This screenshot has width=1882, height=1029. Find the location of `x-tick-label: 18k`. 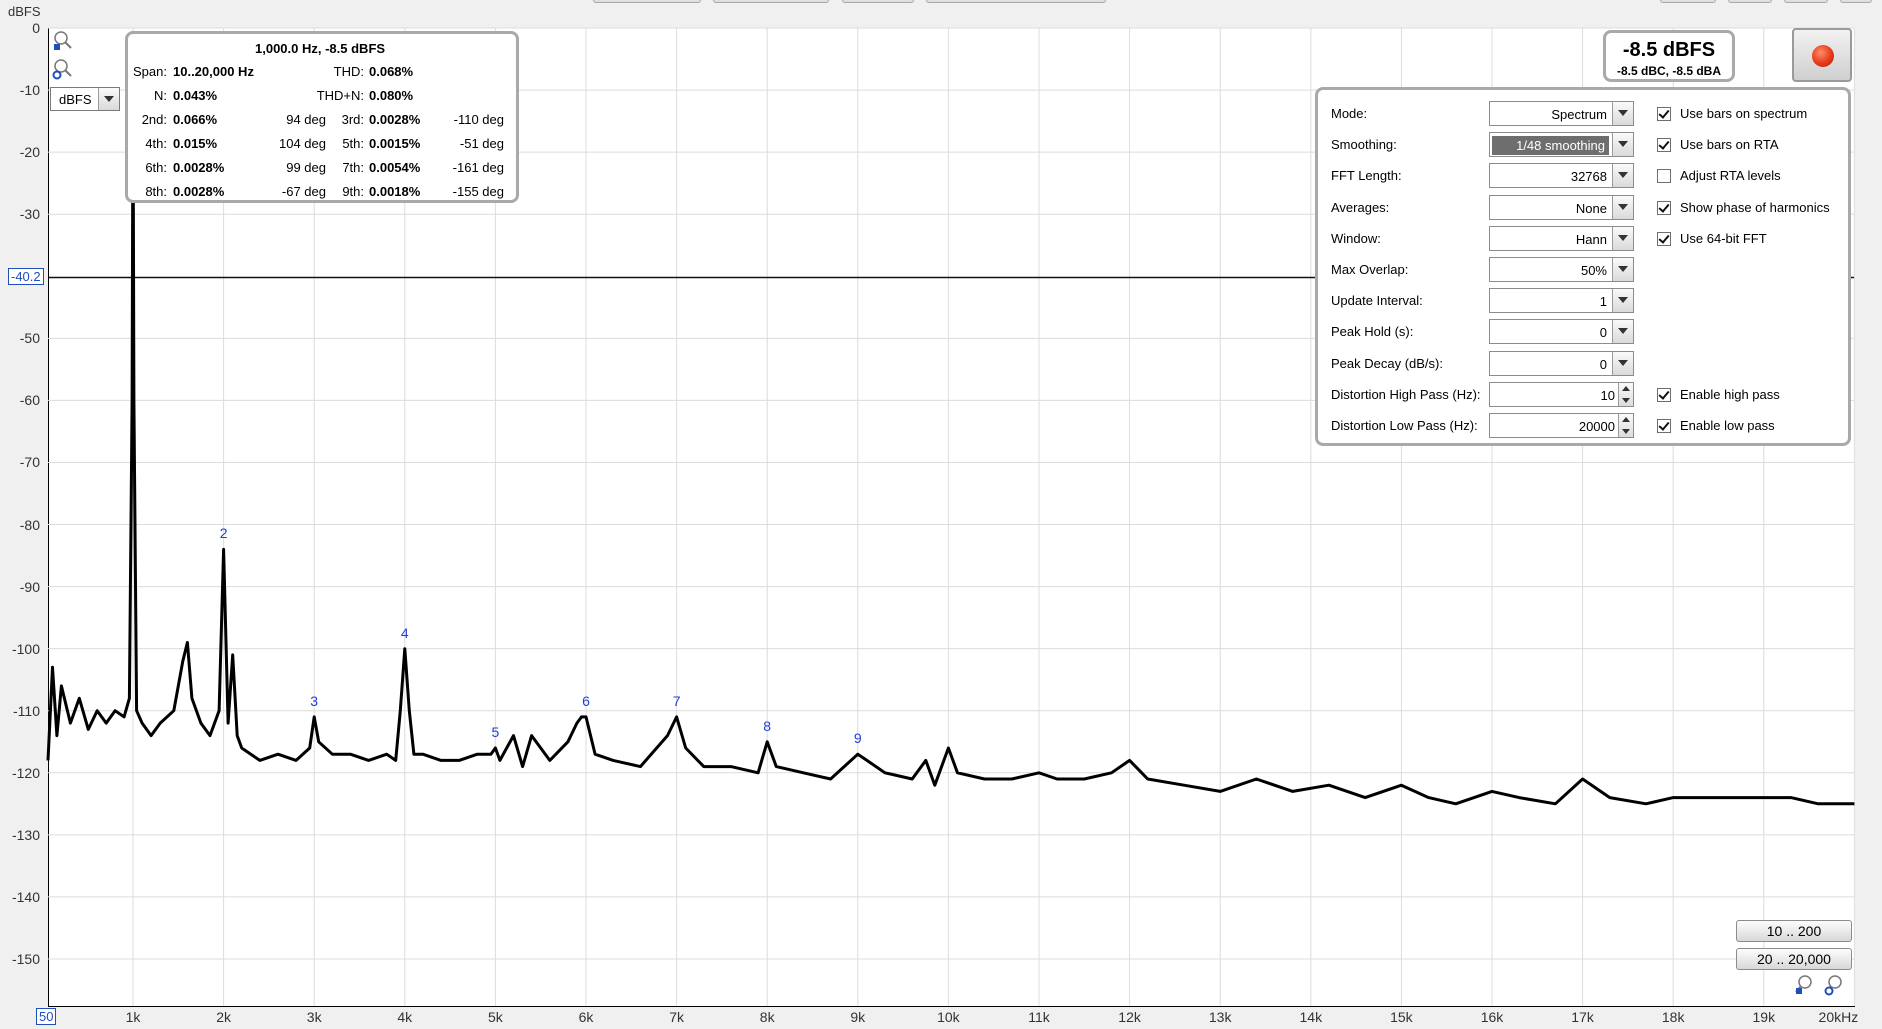

x-tick-label: 18k is located at coordinates (1673, 1017).